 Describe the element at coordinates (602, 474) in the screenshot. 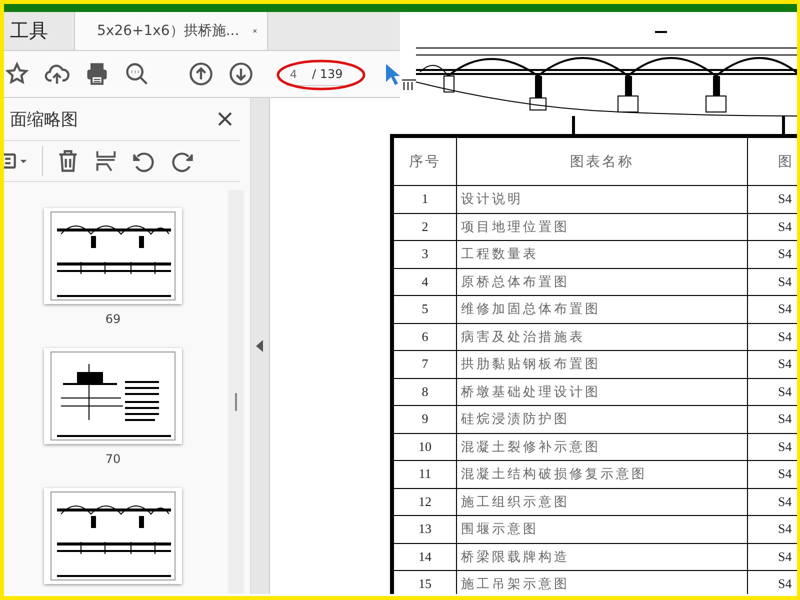

I see `table-cell: 混凝土结构破损修复示意图` at that location.